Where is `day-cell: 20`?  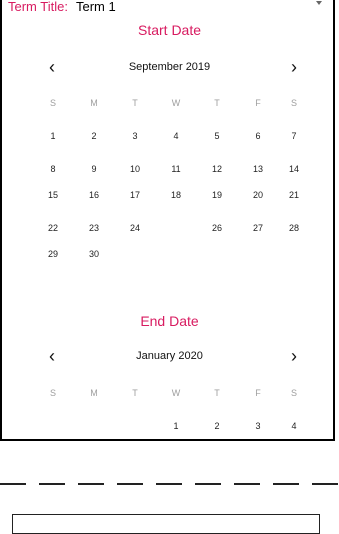 day-cell: 20 is located at coordinates (258, 195).